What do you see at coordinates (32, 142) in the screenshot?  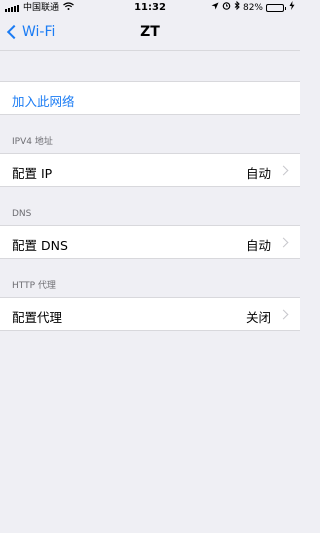 I see `ipv4-header-label: IPV4 地址` at bounding box center [32, 142].